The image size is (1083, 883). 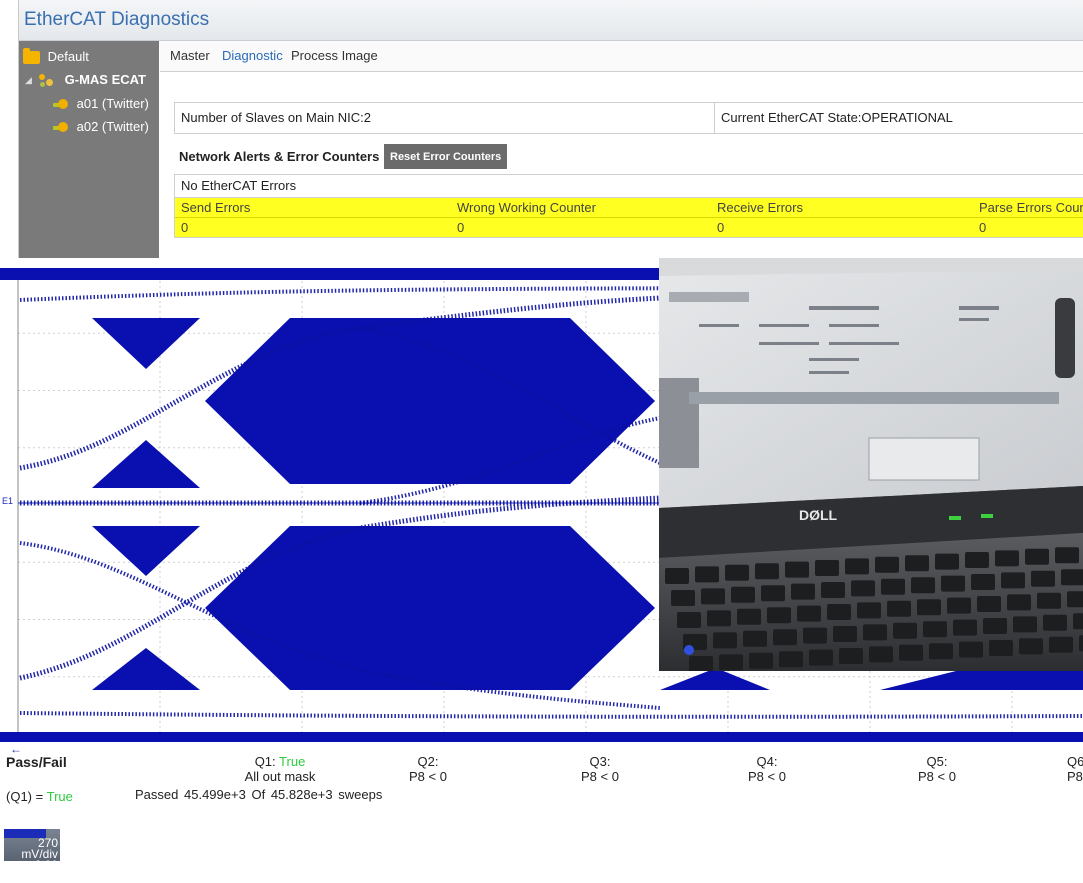 I want to click on error-table-values: 0 0 0 0, so click(x=629, y=227).